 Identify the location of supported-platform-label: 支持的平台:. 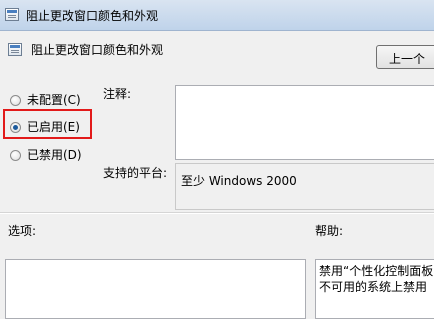
(135, 173).